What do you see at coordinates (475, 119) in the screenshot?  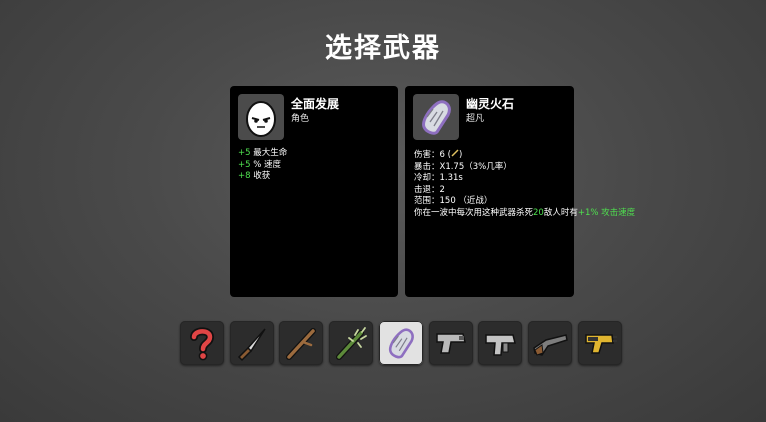 I see `weapon-tier: 超凡` at bounding box center [475, 119].